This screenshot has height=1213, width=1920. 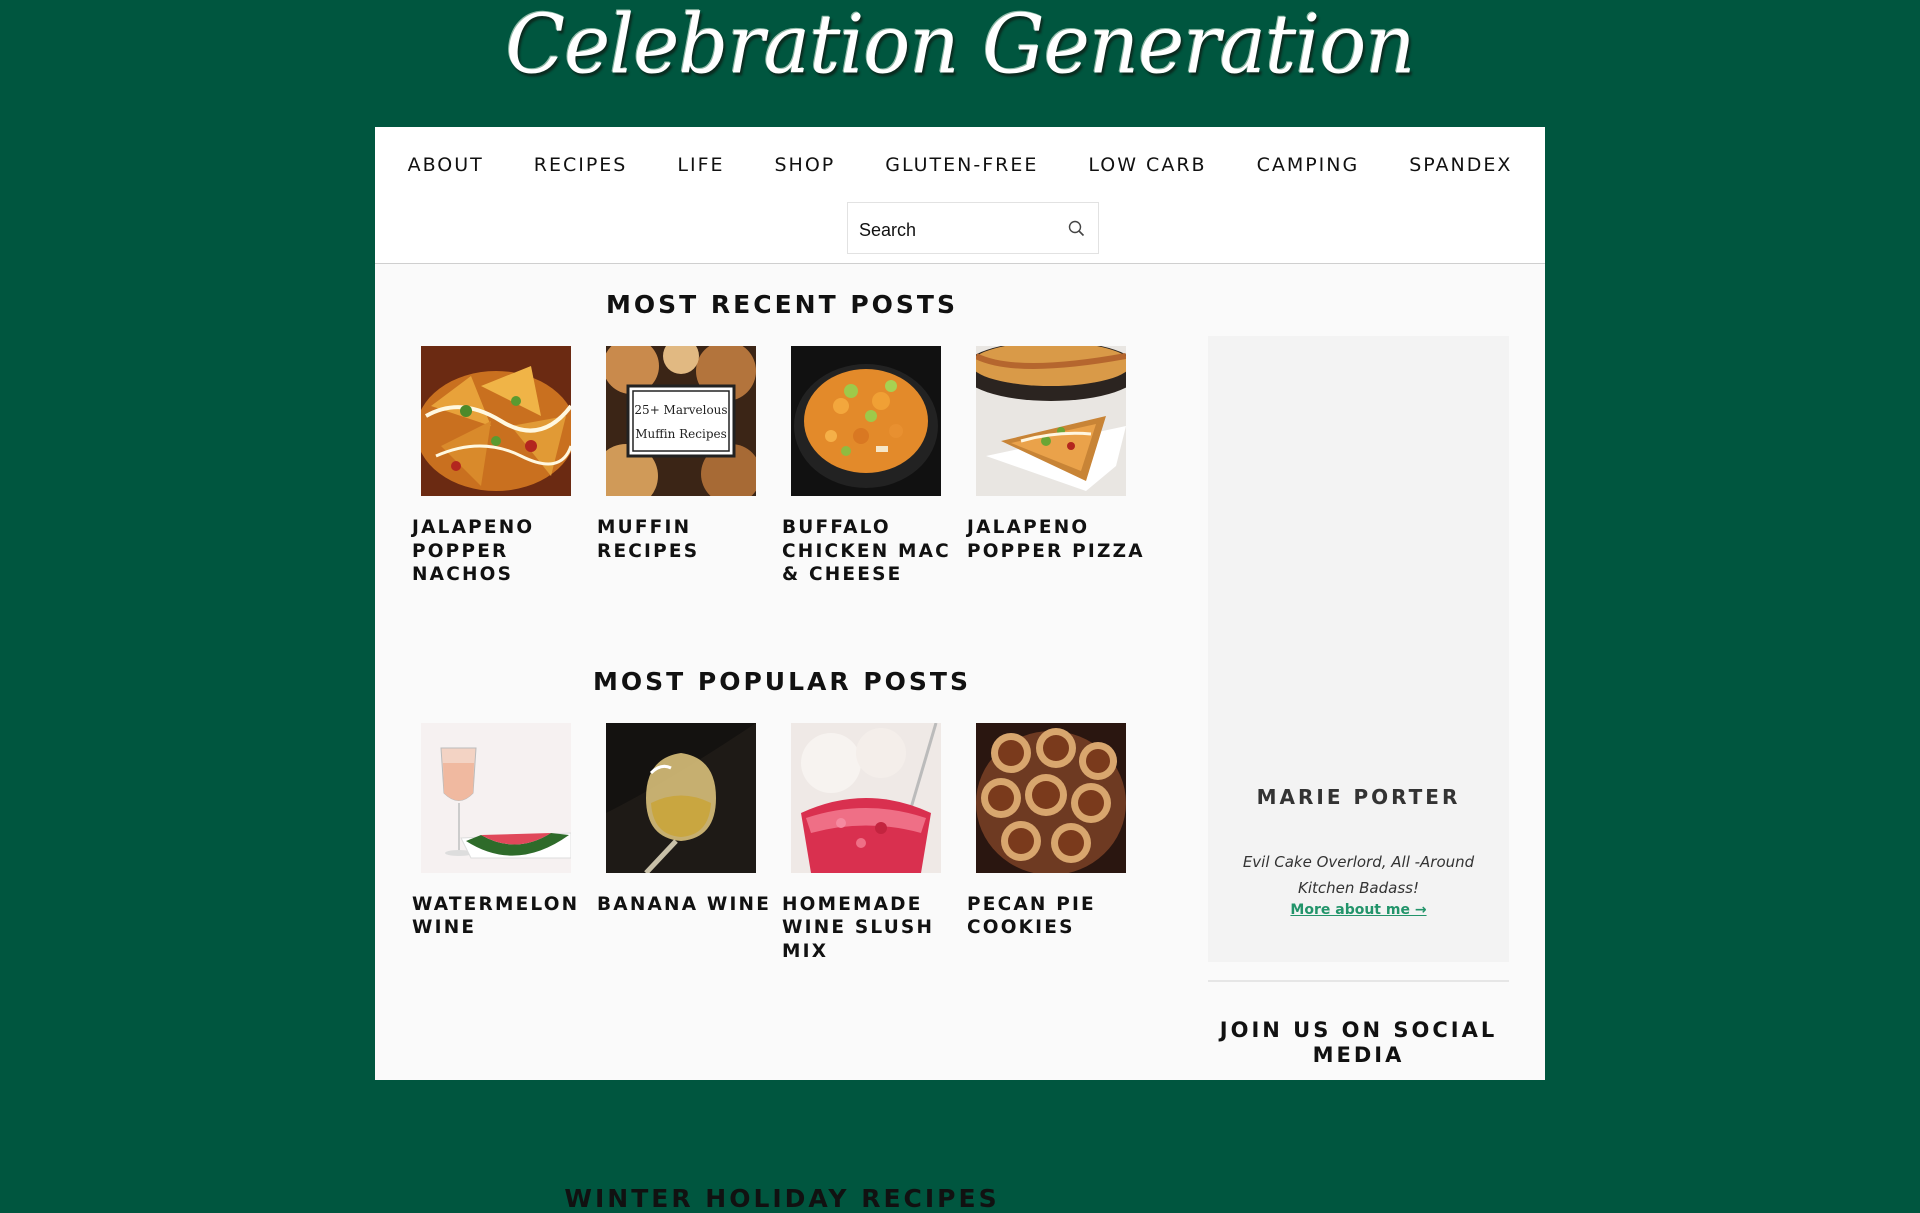 I want to click on search-form, so click(x=973, y=228).